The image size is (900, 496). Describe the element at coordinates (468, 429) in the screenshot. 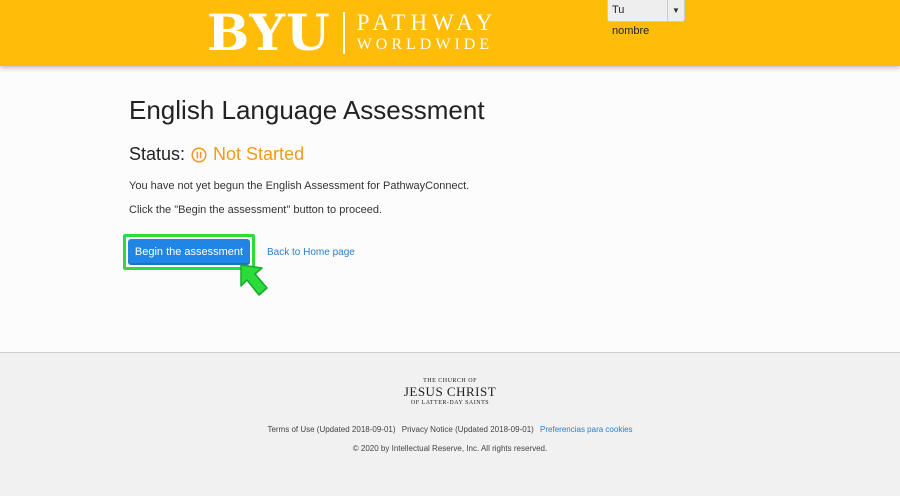

I see `privacy-notice-link: Privacy Notice (Updated 2018-09-01)` at that location.